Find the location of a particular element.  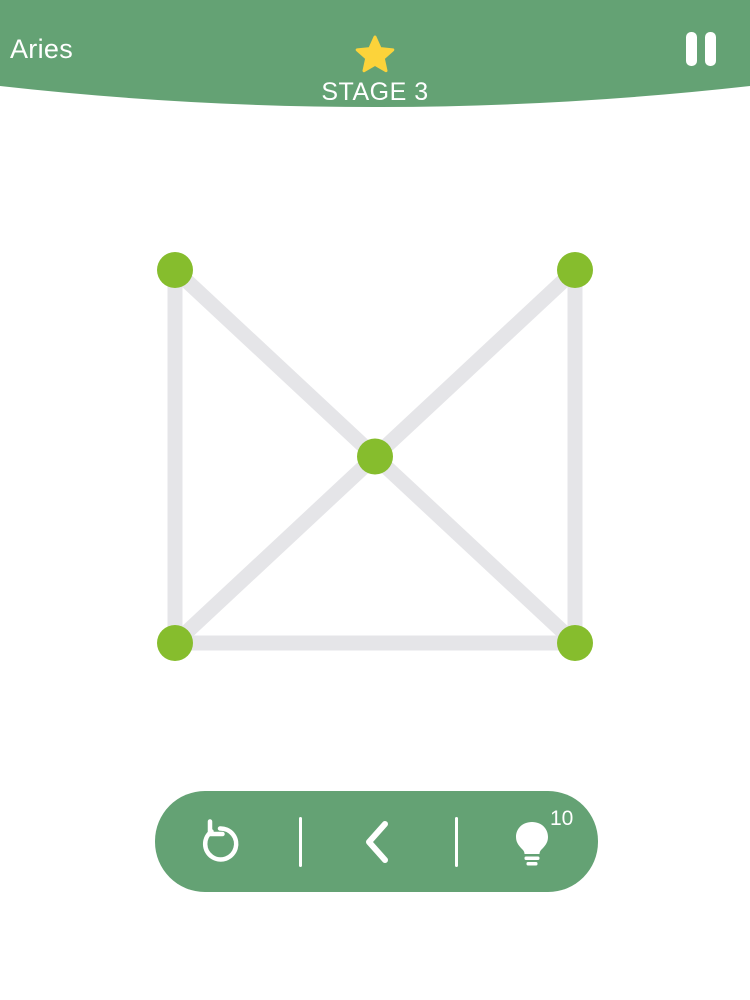

puzzle-edge-top-left-center is located at coordinates (275, 363).